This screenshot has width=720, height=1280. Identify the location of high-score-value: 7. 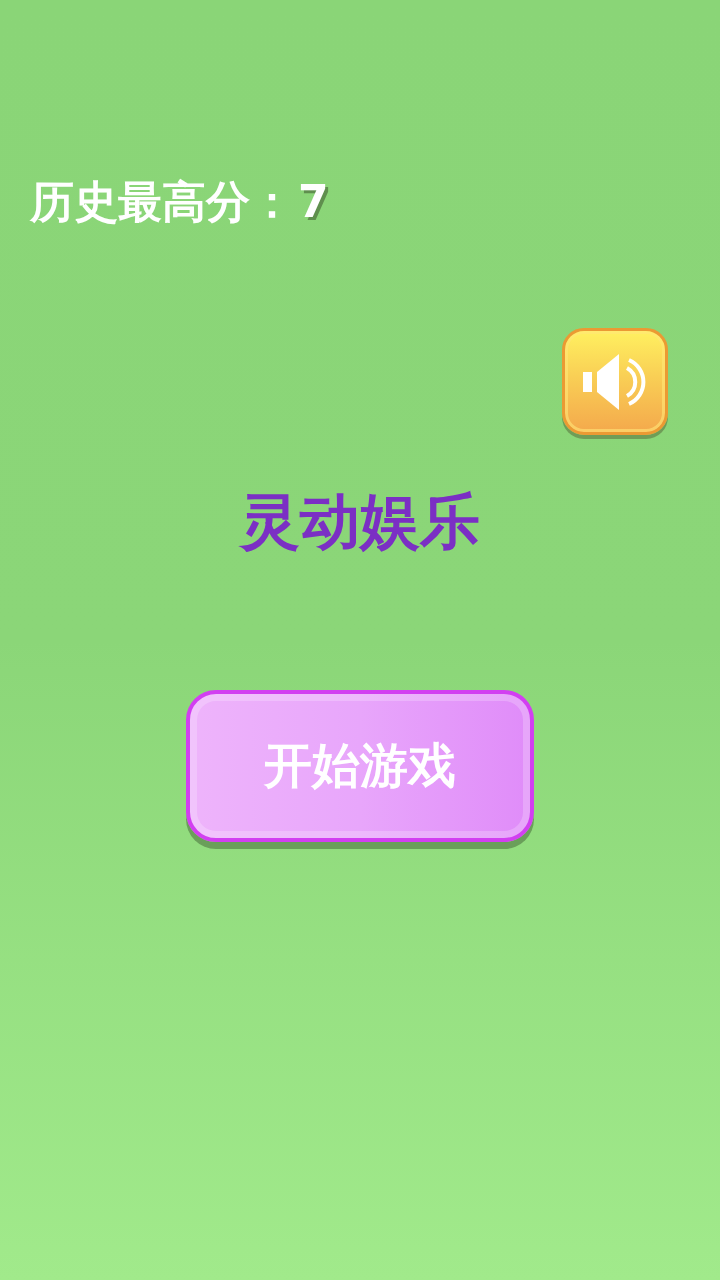
(313, 202).